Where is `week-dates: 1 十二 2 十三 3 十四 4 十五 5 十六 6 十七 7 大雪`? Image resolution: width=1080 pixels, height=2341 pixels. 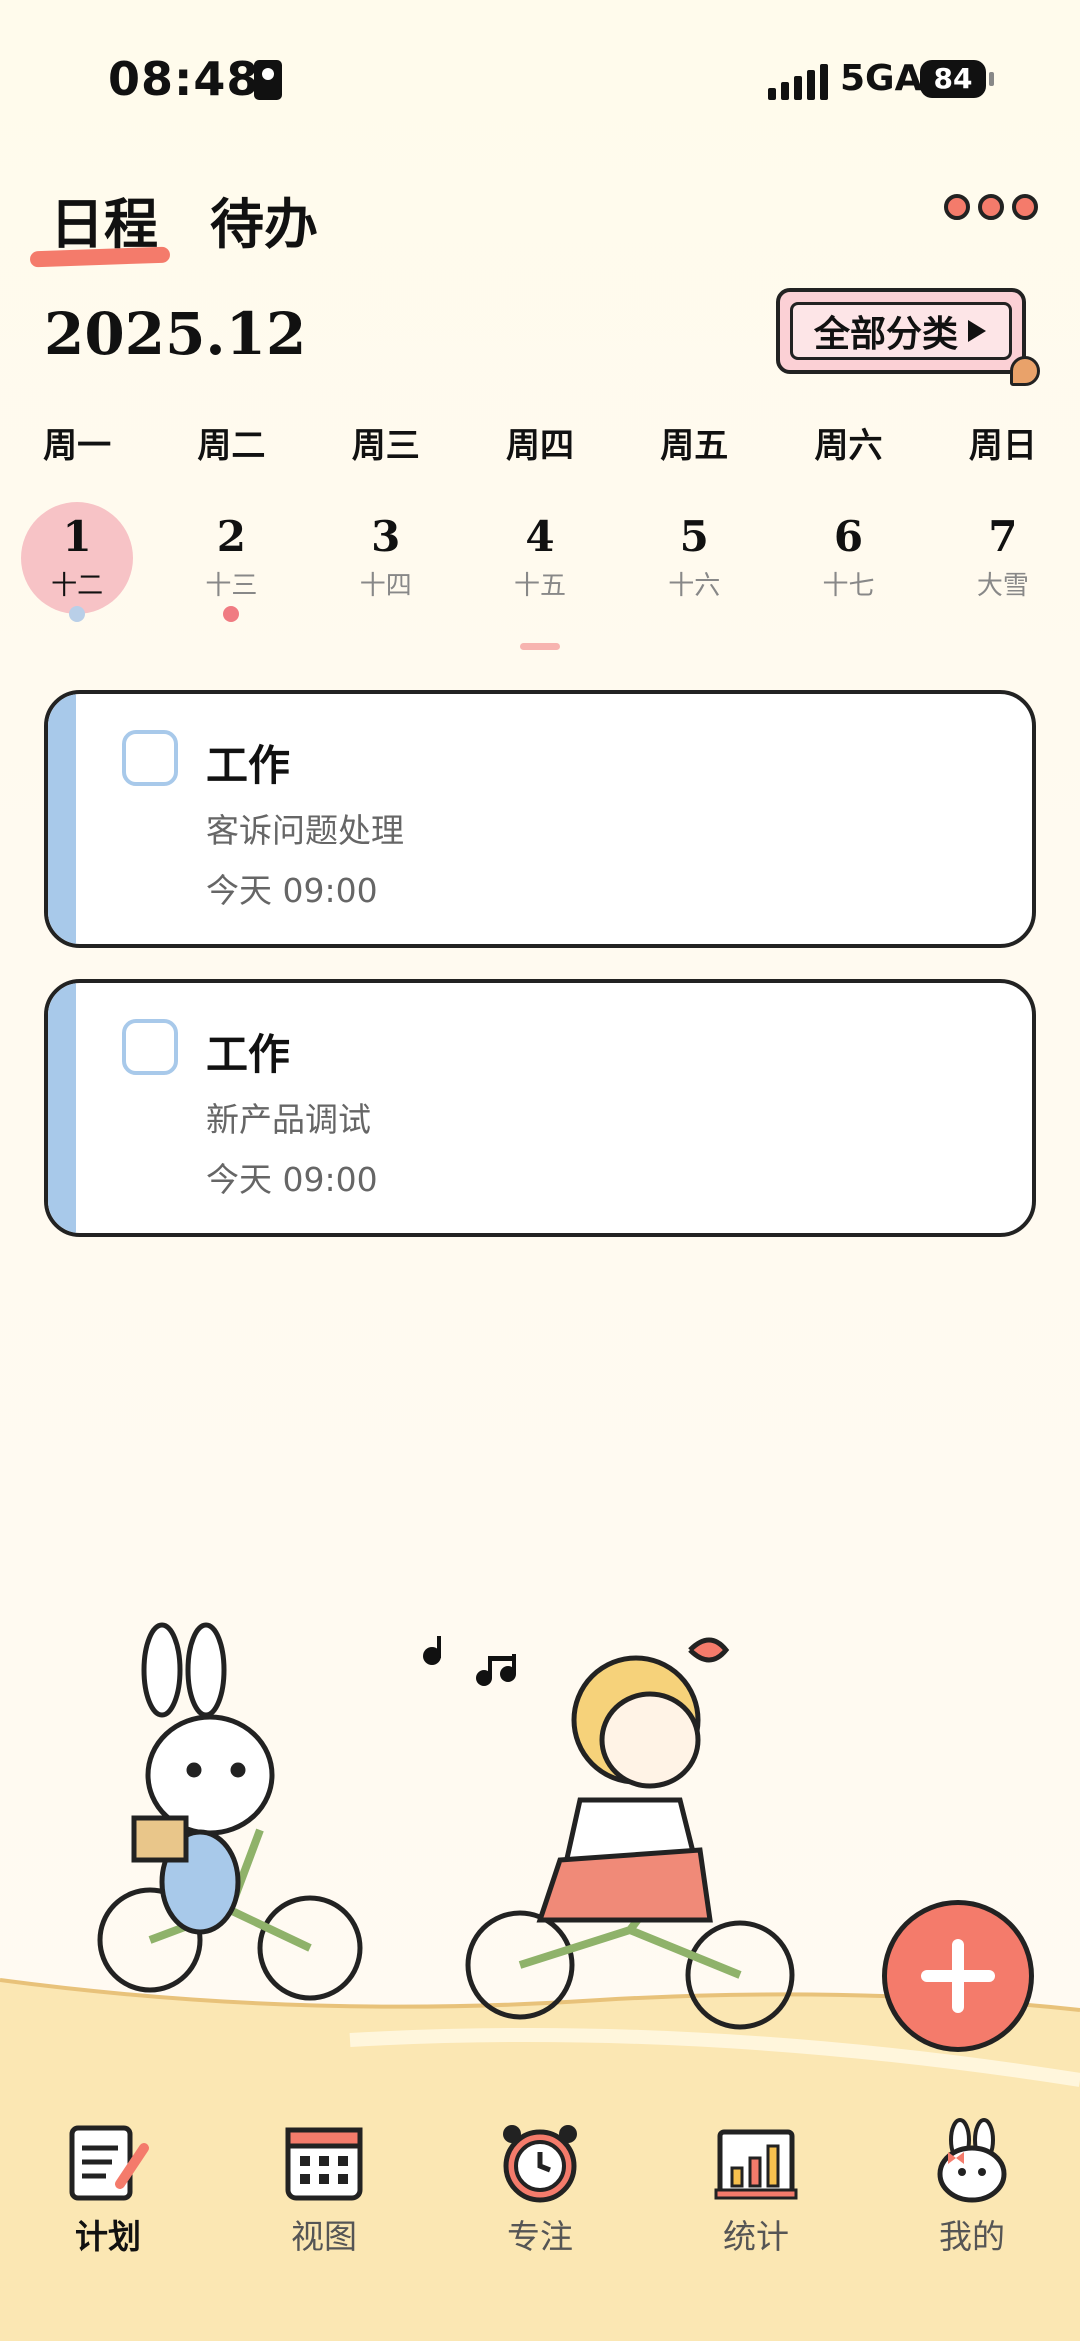
week-dates: 1 十二 2 十三 3 十四 4 十五 5 十六 6 十七 7 大雪 is located at coordinates (540, 562).